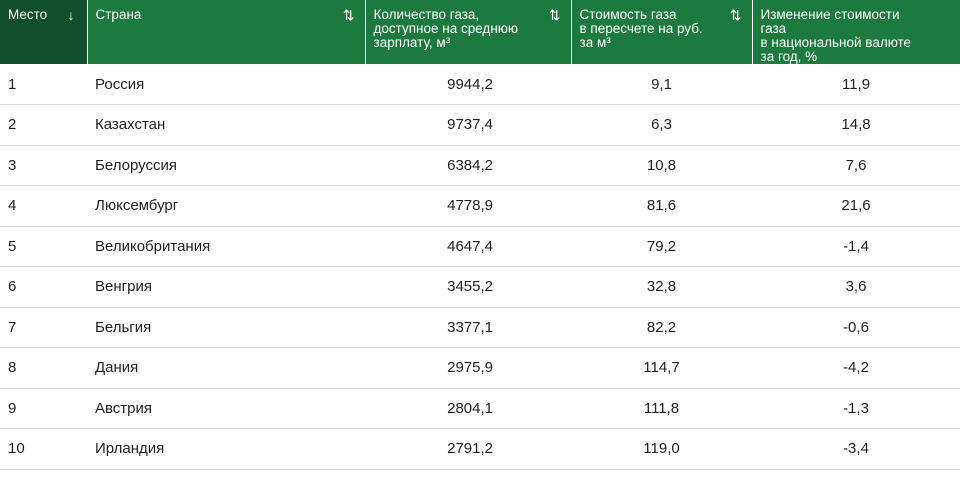 The width and height of the screenshot is (960, 496). I want to click on cell-gas-cost: 82,2, so click(661, 327).